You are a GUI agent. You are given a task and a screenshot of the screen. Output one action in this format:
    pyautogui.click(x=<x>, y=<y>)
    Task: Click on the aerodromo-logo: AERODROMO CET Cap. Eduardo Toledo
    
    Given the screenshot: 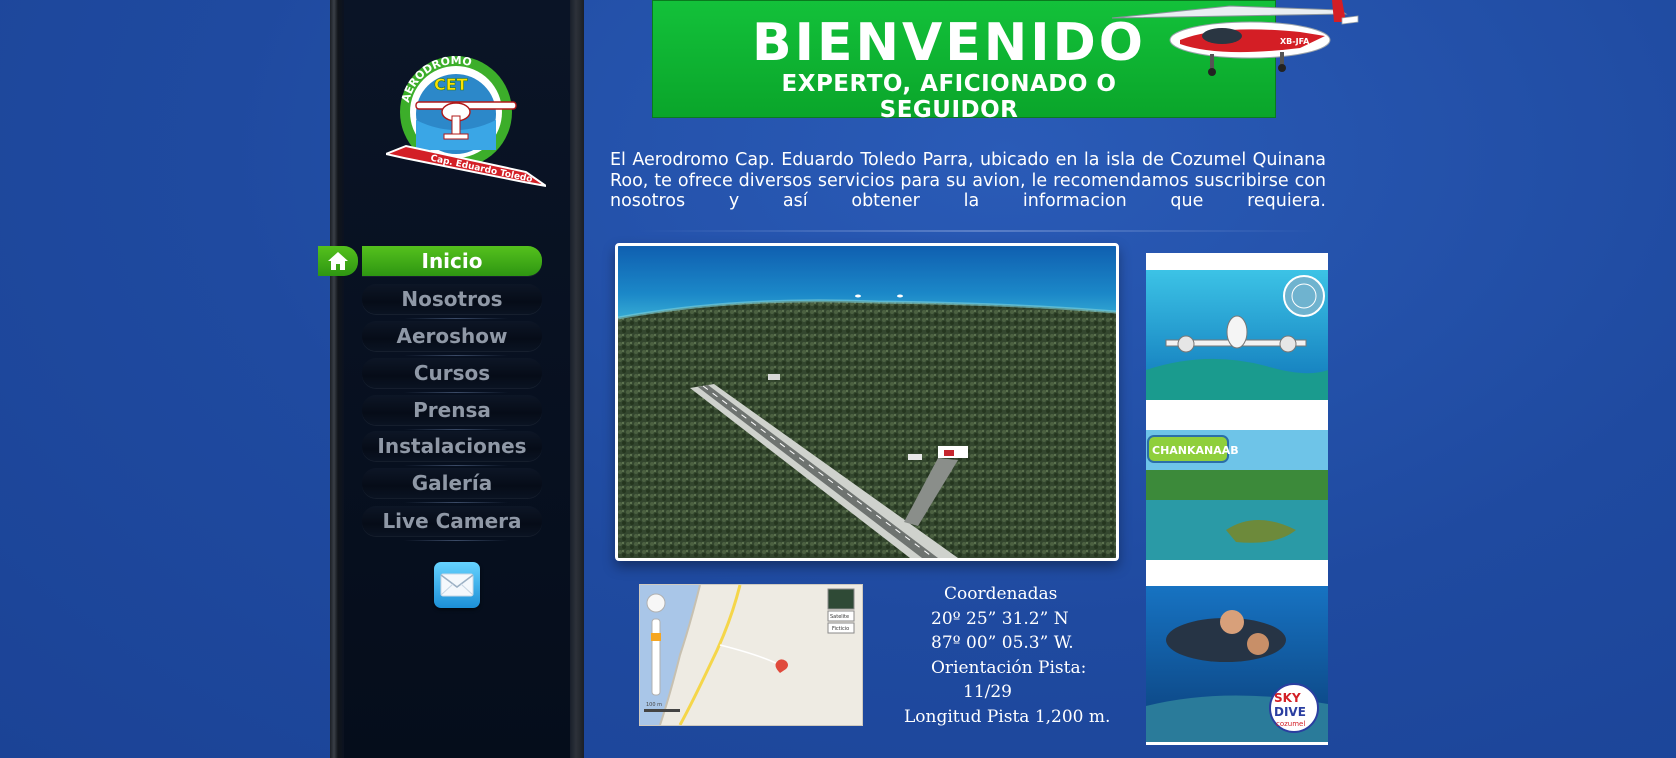 What is the action you would take?
    pyautogui.click(x=466, y=120)
    